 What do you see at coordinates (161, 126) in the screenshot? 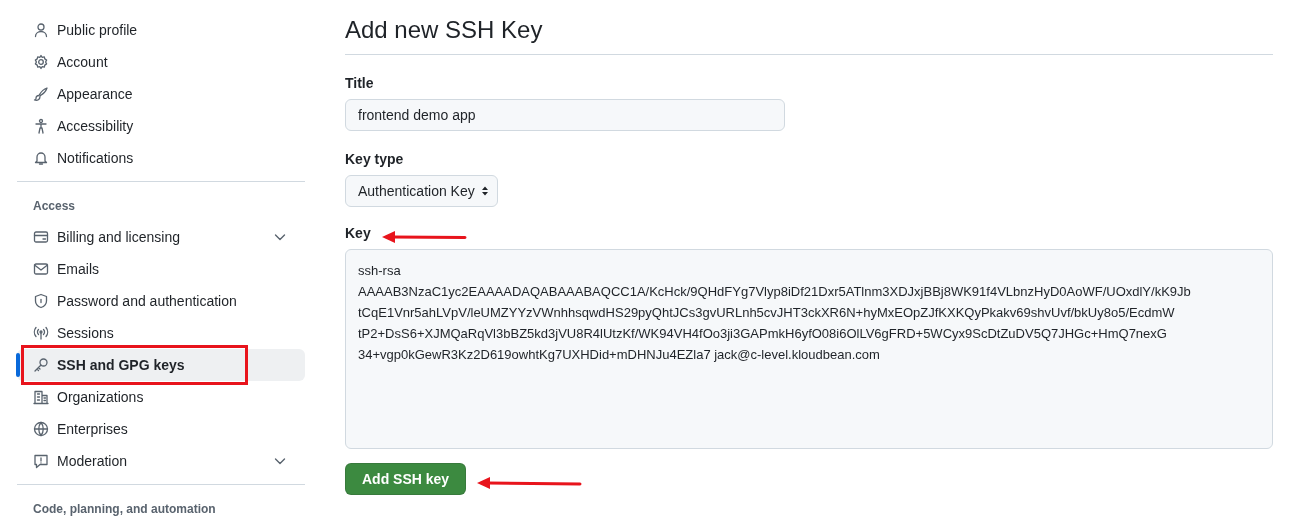
I see `sidebar-item: Accessibility` at bounding box center [161, 126].